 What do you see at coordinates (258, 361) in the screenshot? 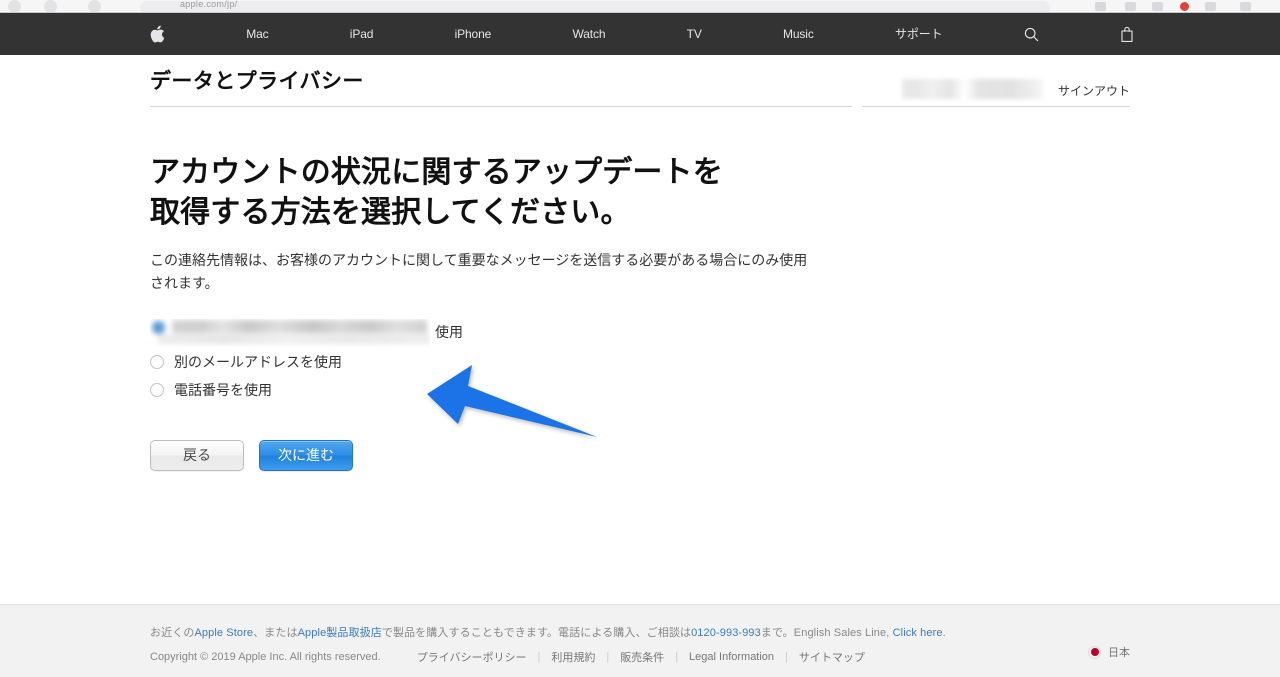
I see `radio-option-other-email-label: 別のメールアドレスを使用` at bounding box center [258, 361].